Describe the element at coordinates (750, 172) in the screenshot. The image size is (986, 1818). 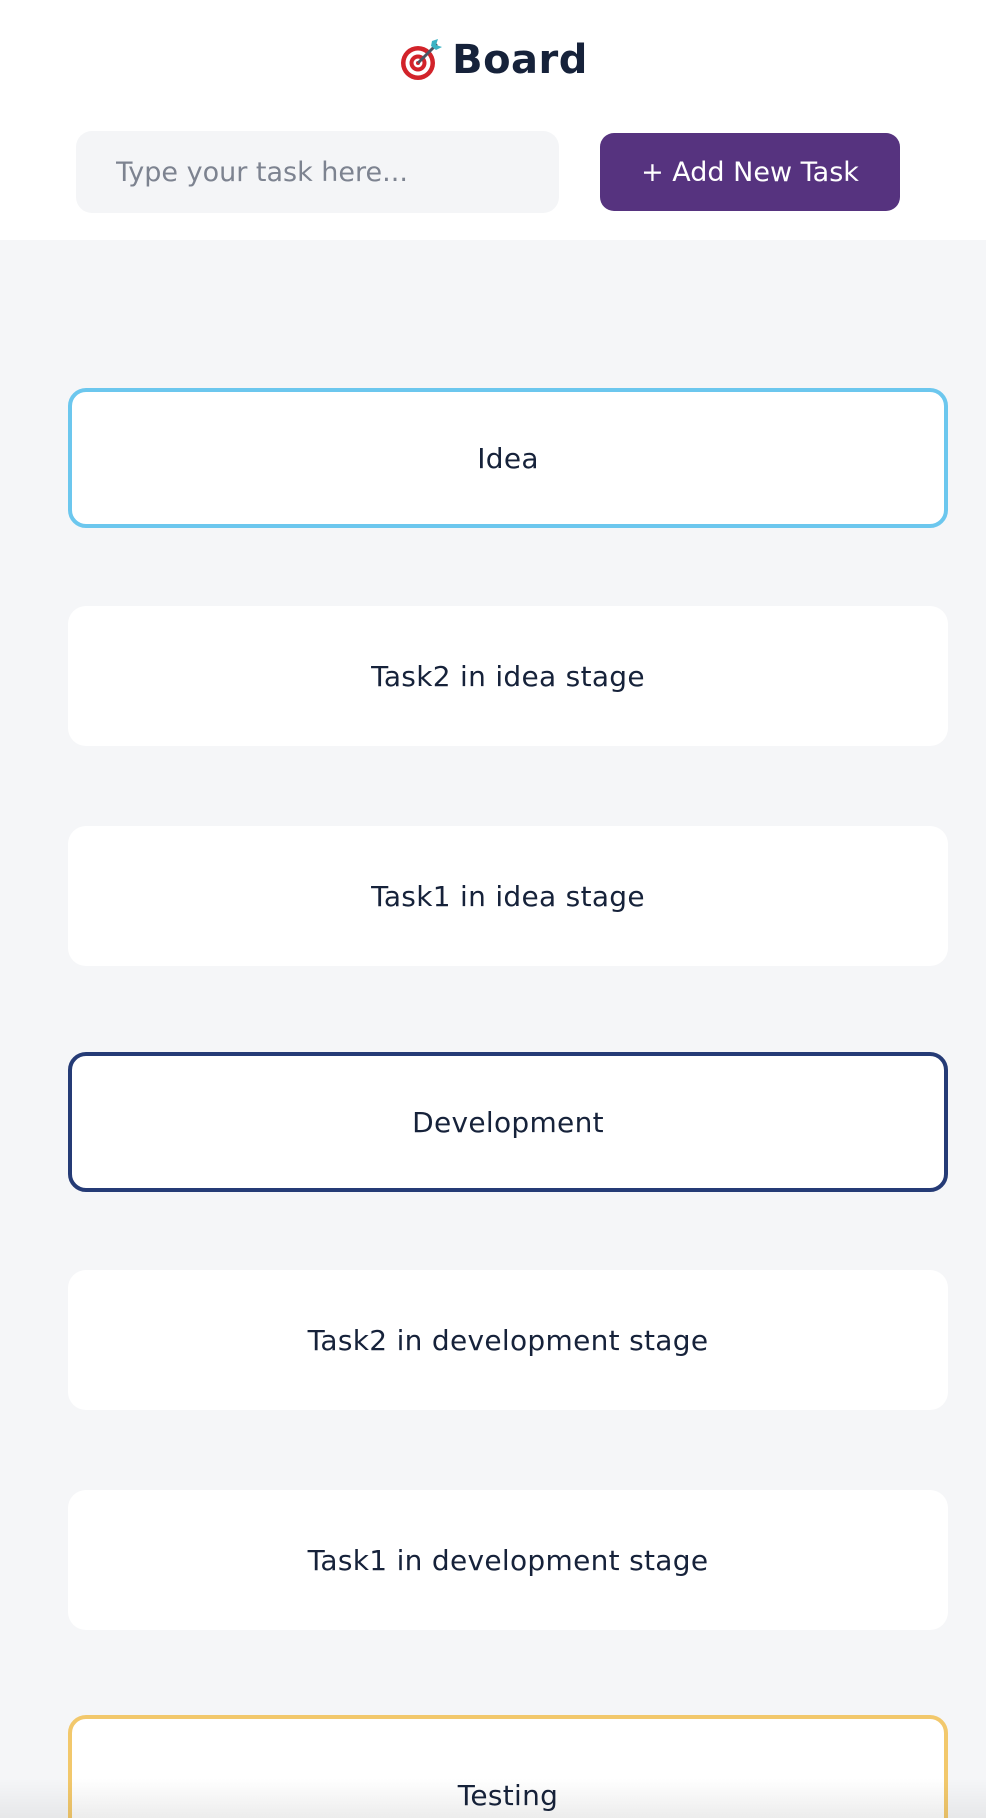
I see `add-new-task-button: + Add New Task` at that location.